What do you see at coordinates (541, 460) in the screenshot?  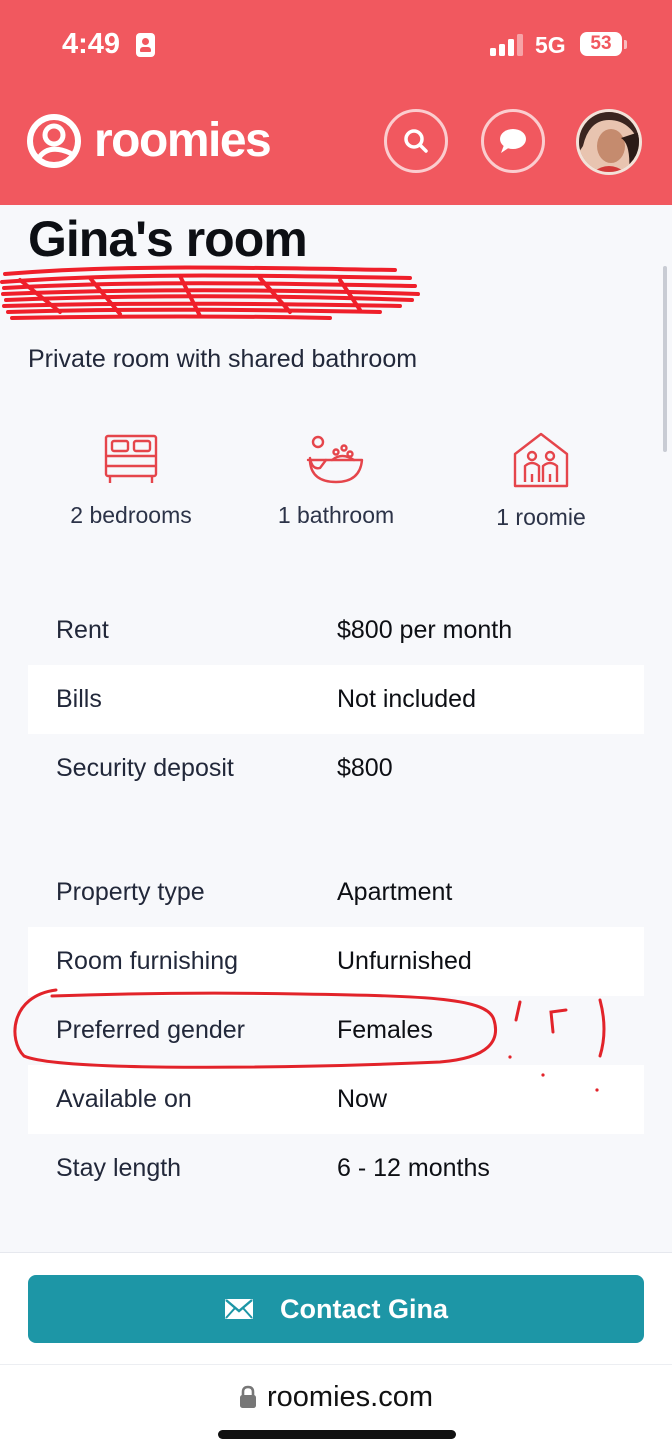 I see `house-people-icon` at bounding box center [541, 460].